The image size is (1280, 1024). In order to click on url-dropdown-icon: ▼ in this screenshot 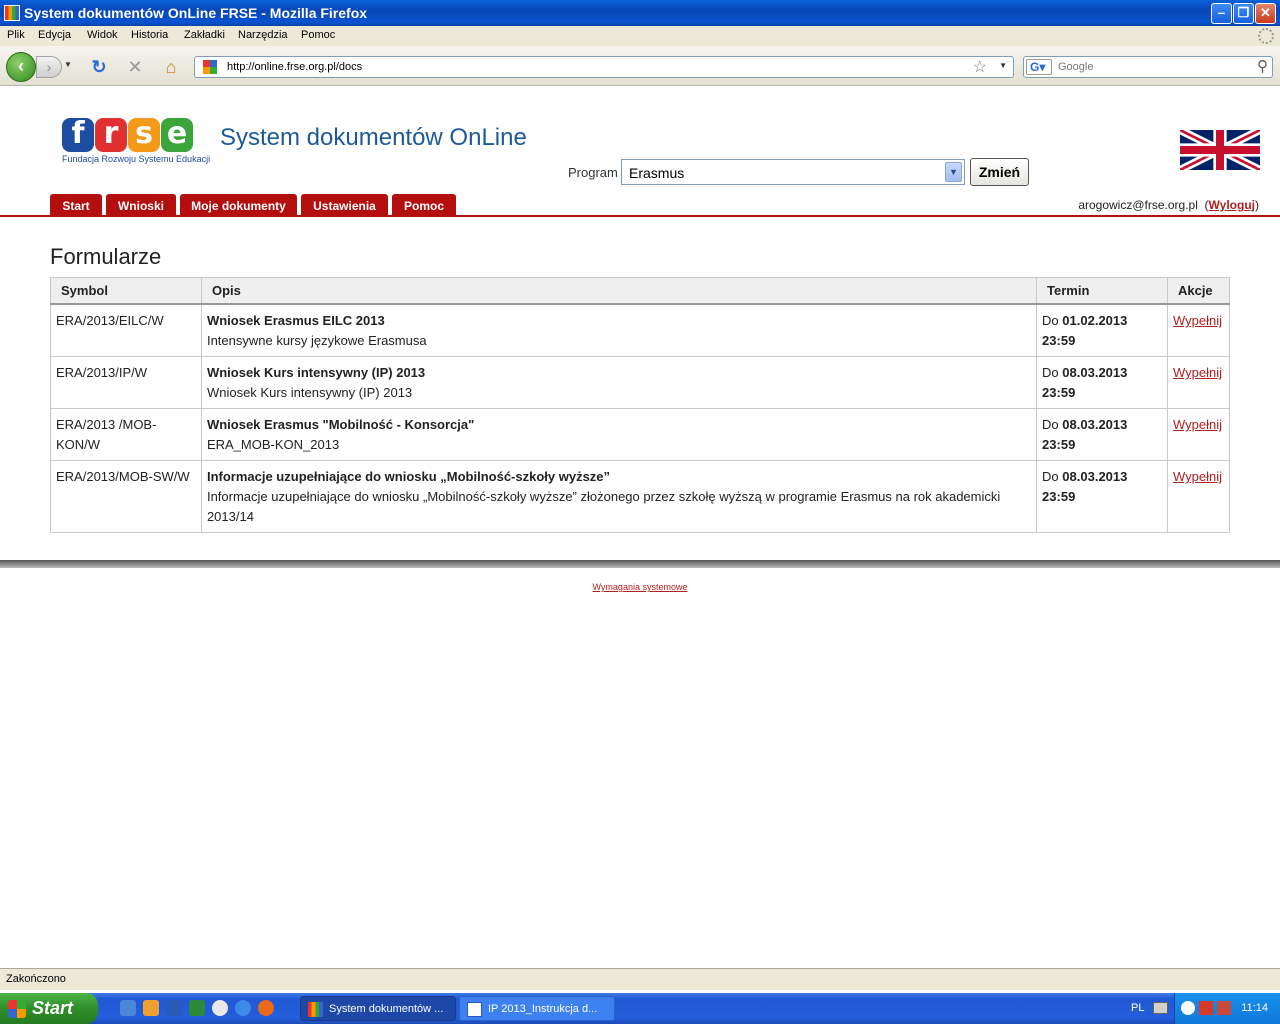, I will do `click(1003, 65)`.